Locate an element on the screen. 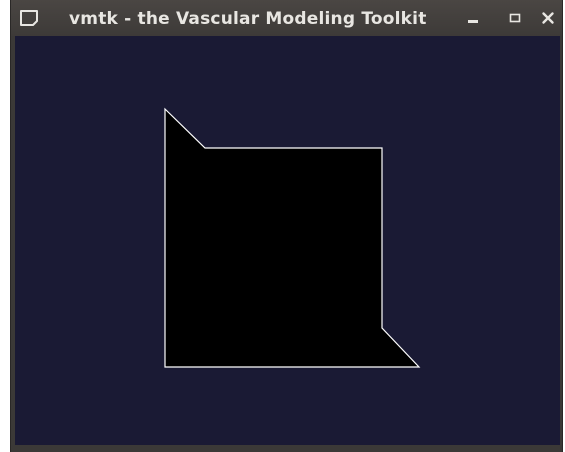 The height and width of the screenshot is (452, 565). maximize-icon is located at coordinates (515, 18).